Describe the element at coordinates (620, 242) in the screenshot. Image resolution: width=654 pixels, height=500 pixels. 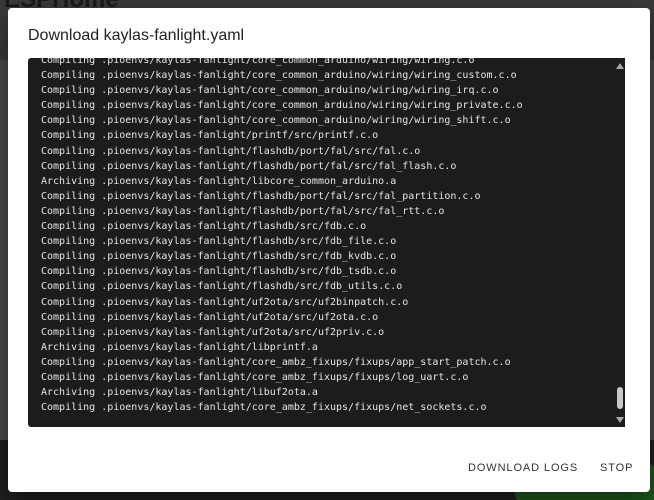
I see `log-scrollbar` at that location.